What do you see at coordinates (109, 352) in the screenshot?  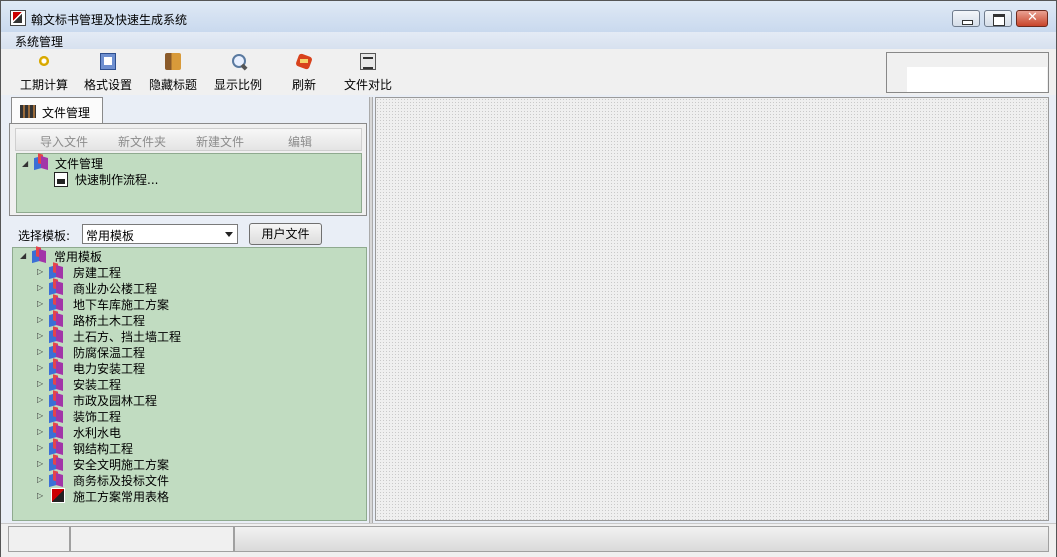 I see `tree-node-template: 防腐保温工程` at bounding box center [109, 352].